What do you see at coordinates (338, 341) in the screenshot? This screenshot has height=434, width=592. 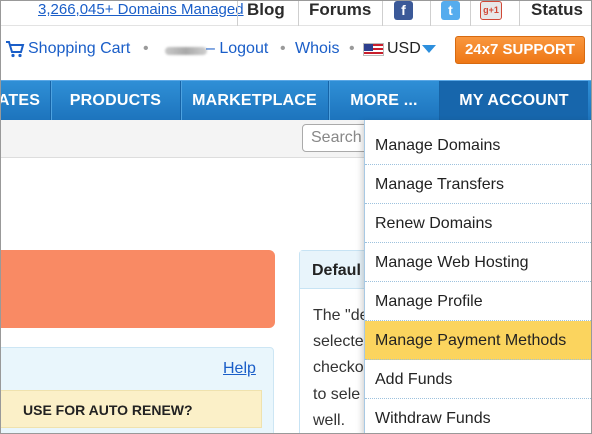 I see `panel-text-line: selecte` at bounding box center [338, 341].